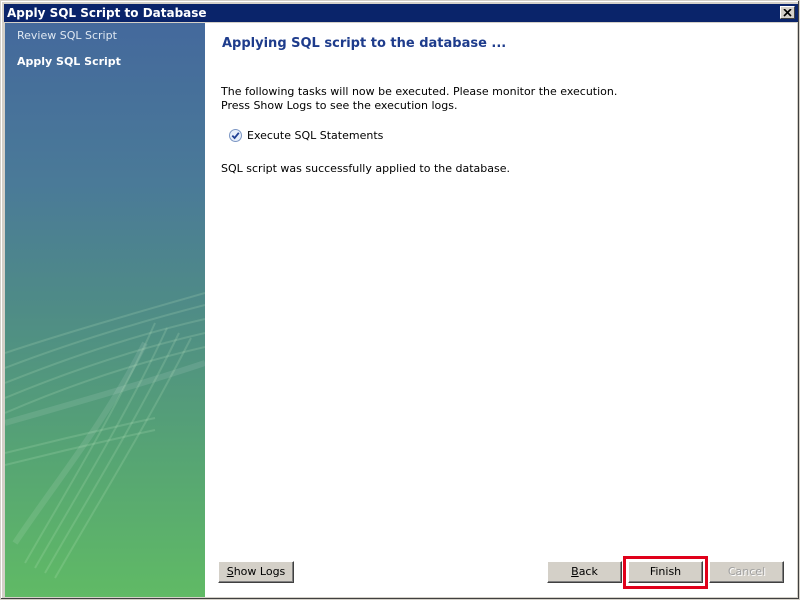 Image resolution: width=800 pixels, height=600 pixels. I want to click on close-button, so click(787, 12).